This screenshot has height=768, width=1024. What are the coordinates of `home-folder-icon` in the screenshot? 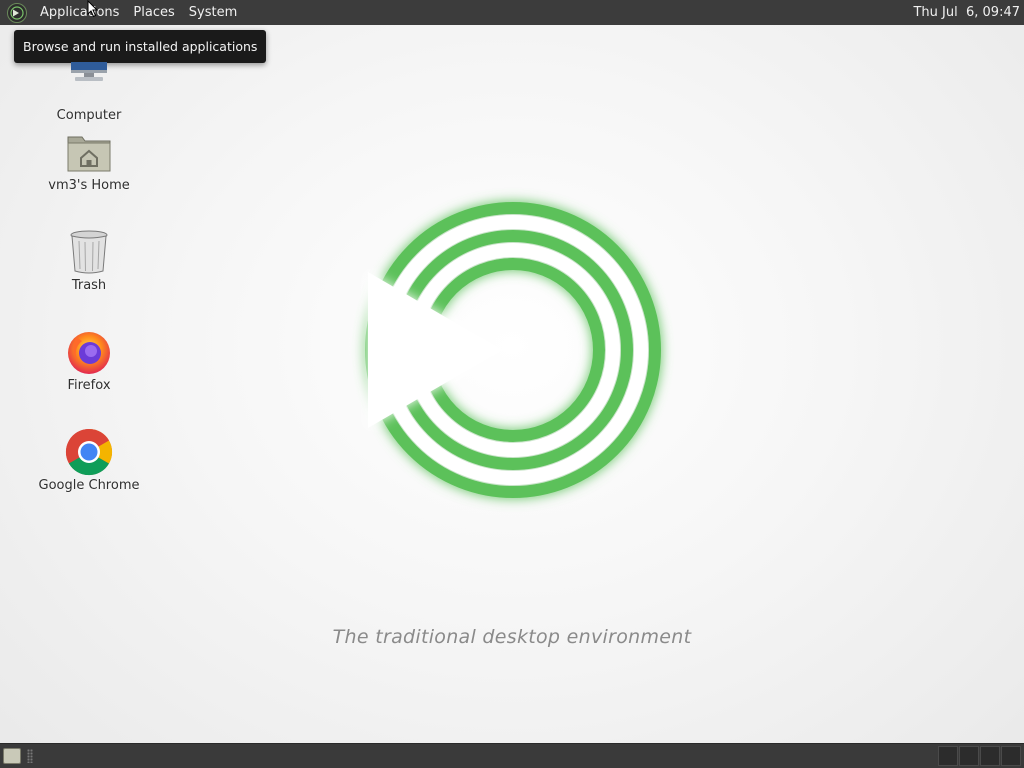 It's located at (89, 152).